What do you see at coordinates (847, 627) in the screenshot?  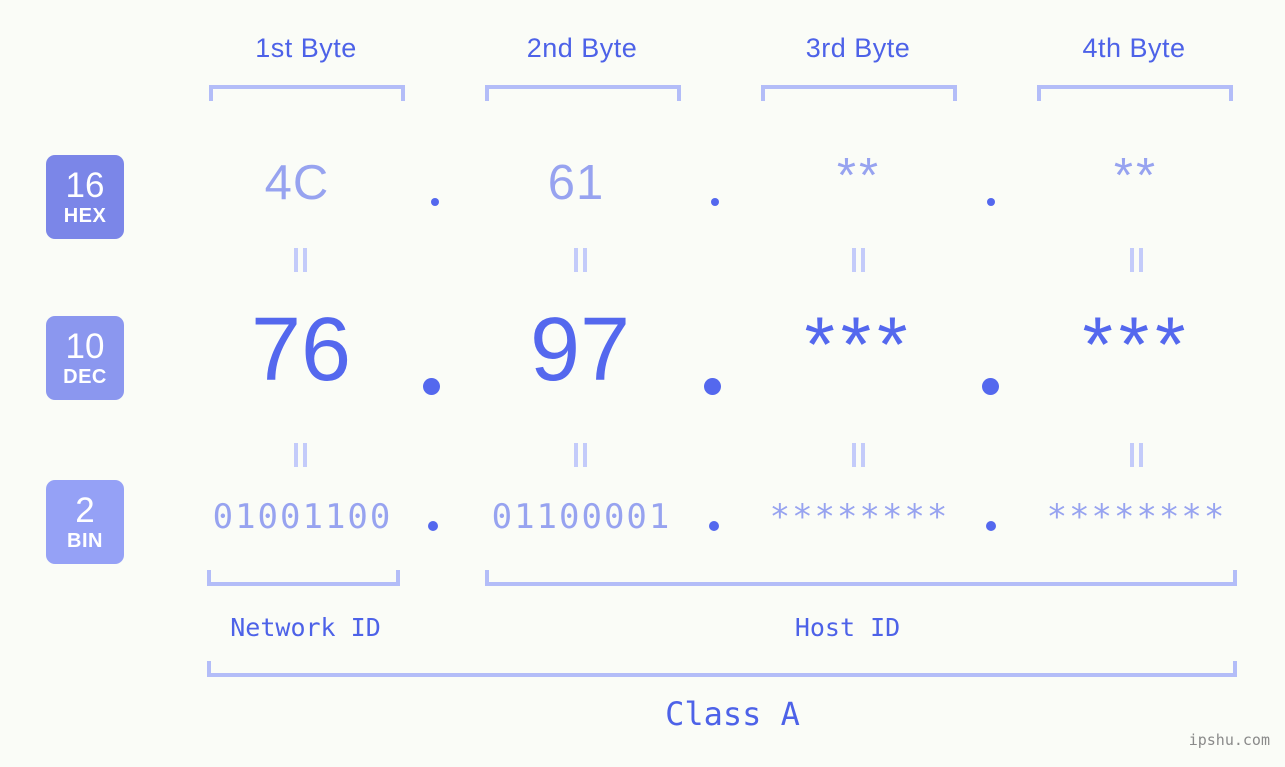 I see `host-id-label: Host ID` at bounding box center [847, 627].